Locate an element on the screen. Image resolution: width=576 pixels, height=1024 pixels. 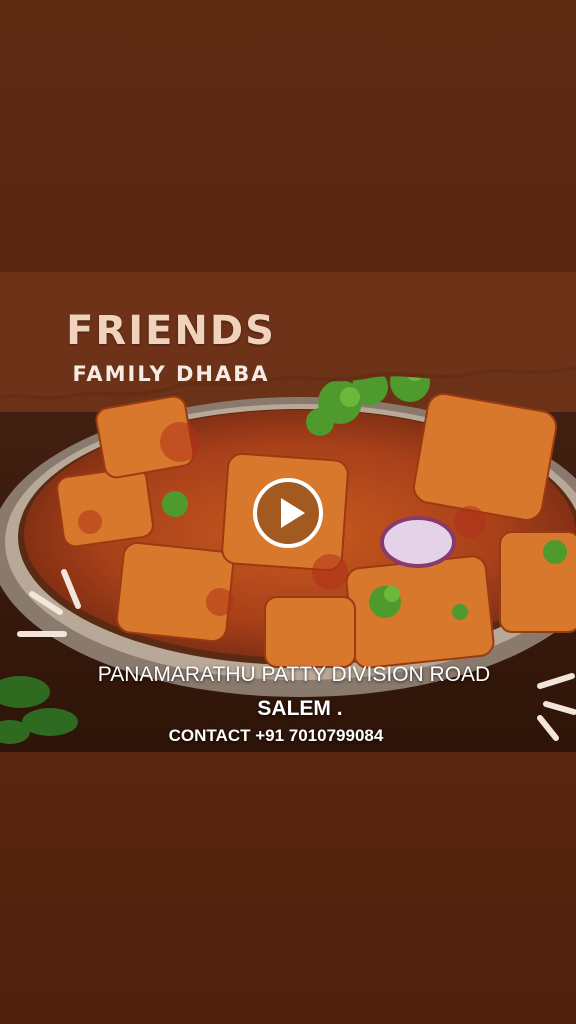
play-icon is located at coordinates (293, 513).